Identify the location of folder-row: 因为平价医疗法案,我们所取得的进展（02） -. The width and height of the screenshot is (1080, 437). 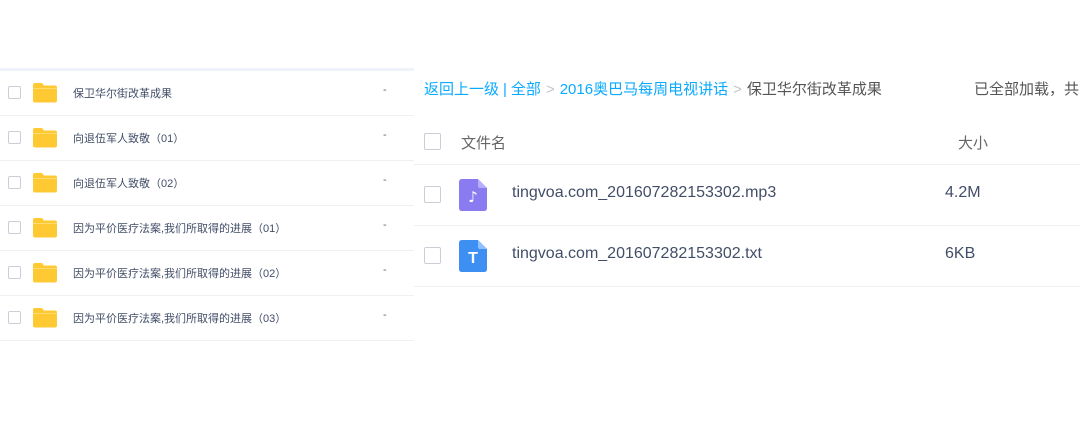
(207, 273).